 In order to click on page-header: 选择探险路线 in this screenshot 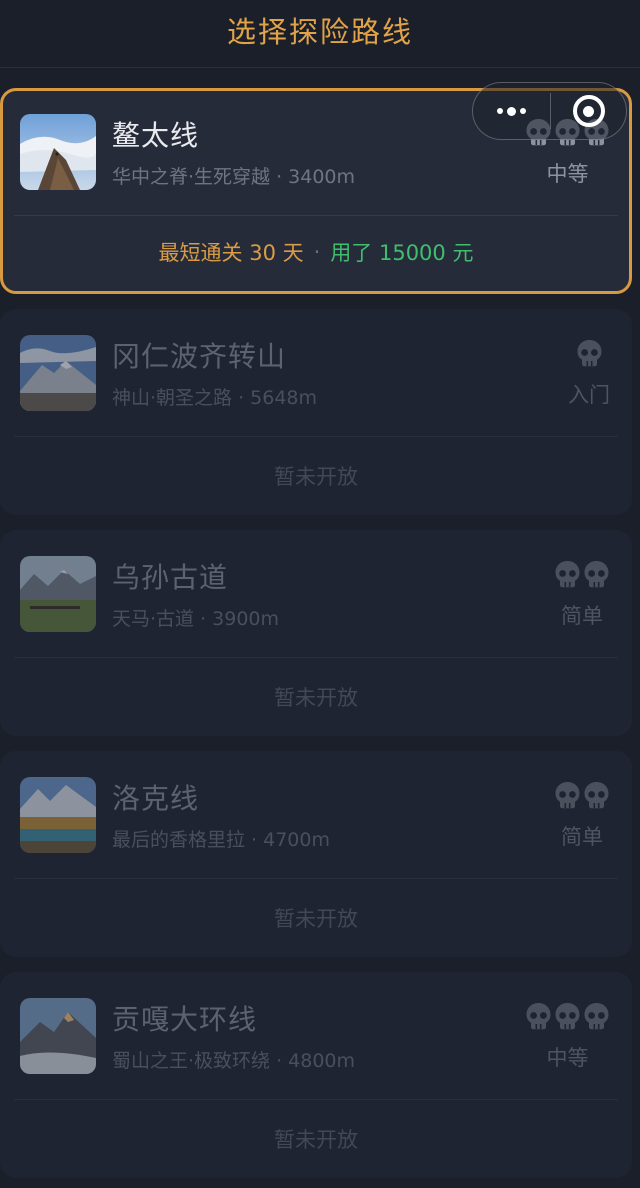, I will do `click(320, 34)`.